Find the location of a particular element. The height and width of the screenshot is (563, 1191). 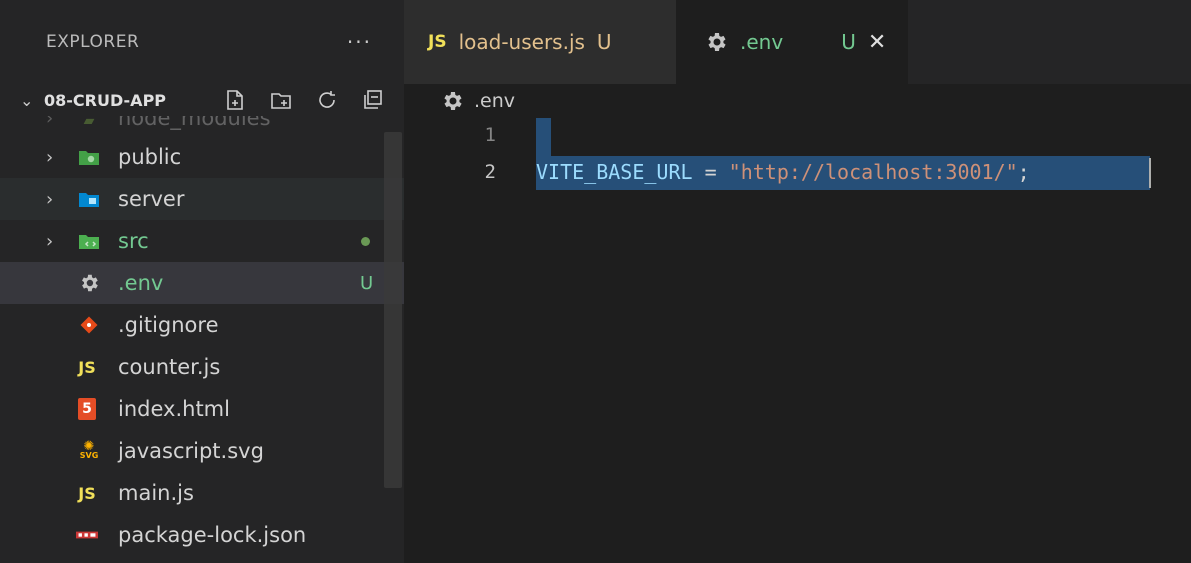

tree-item-package-lock-json: package-lock.json is located at coordinates (202, 535).